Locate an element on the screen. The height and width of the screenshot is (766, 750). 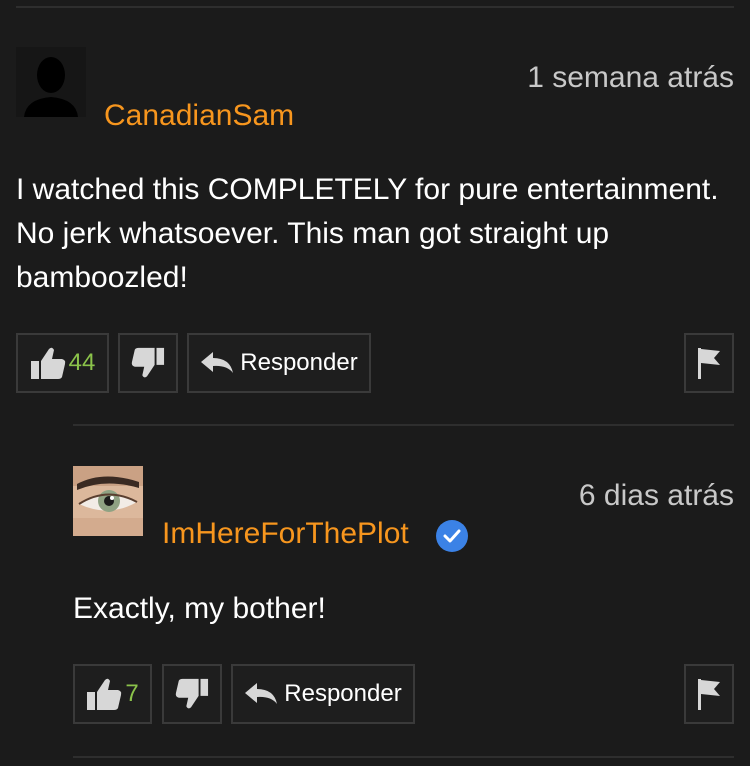
like-count: 44 is located at coordinates (82, 362).